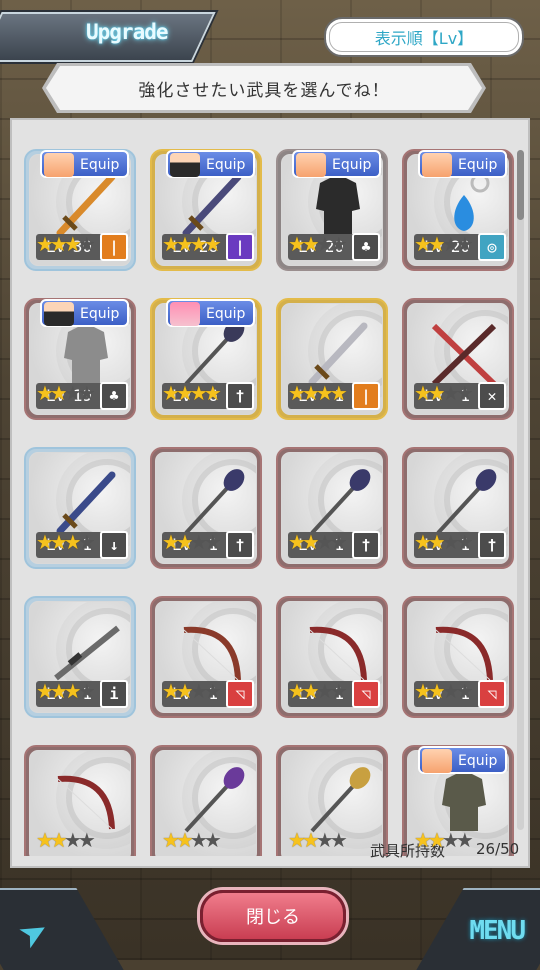 The height and width of the screenshot is (970, 540). What do you see at coordinates (240, 247) in the screenshot?
I see `greatsword-type-icon: |` at bounding box center [240, 247].